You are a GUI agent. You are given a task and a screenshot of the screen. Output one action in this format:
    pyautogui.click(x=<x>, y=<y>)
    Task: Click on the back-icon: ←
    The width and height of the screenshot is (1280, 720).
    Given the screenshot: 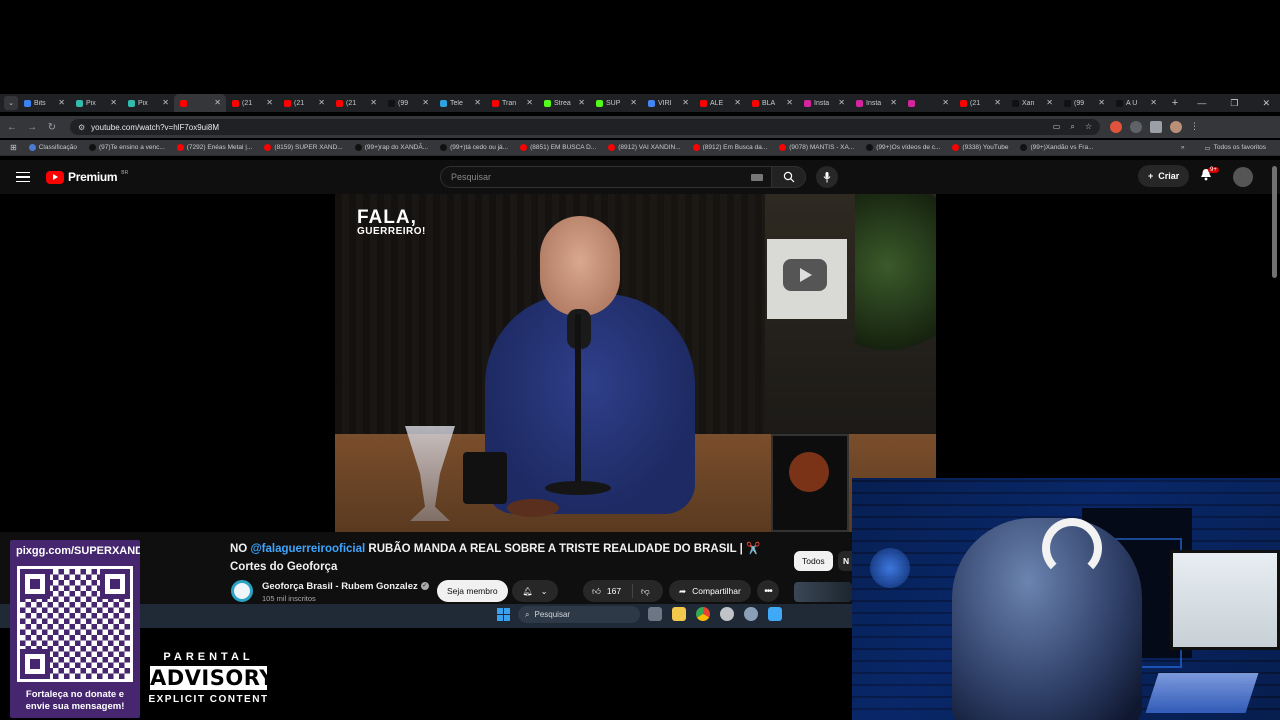 What is the action you would take?
    pyautogui.click(x=12, y=127)
    